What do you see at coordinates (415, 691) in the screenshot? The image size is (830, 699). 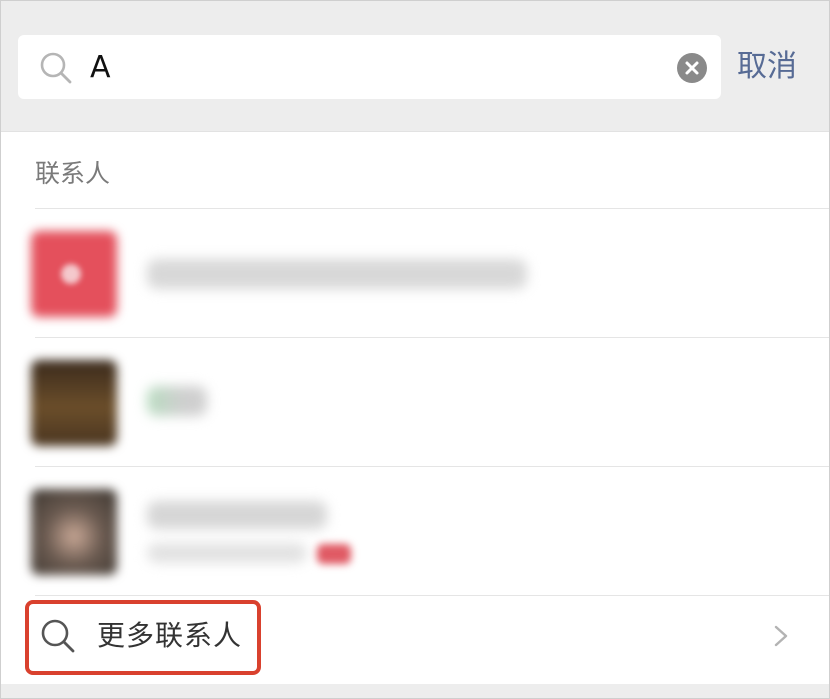 I see `bottom-strip` at bounding box center [415, 691].